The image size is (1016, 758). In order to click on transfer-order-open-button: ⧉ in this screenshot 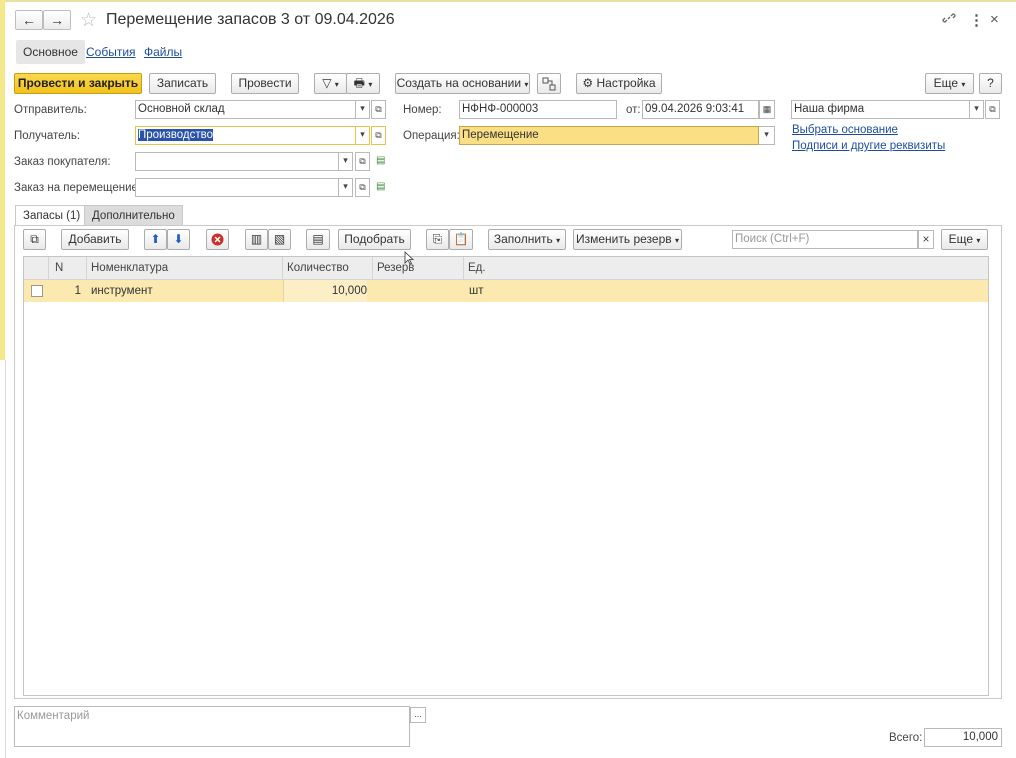, I will do `click(362, 187)`.